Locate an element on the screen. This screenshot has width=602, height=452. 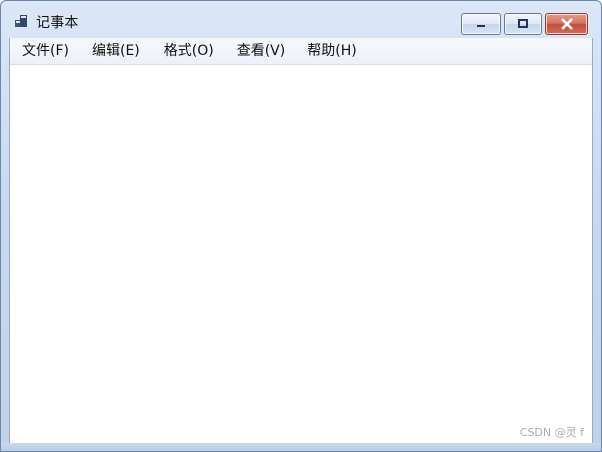
menu-view: 查看(V) is located at coordinates (261, 51).